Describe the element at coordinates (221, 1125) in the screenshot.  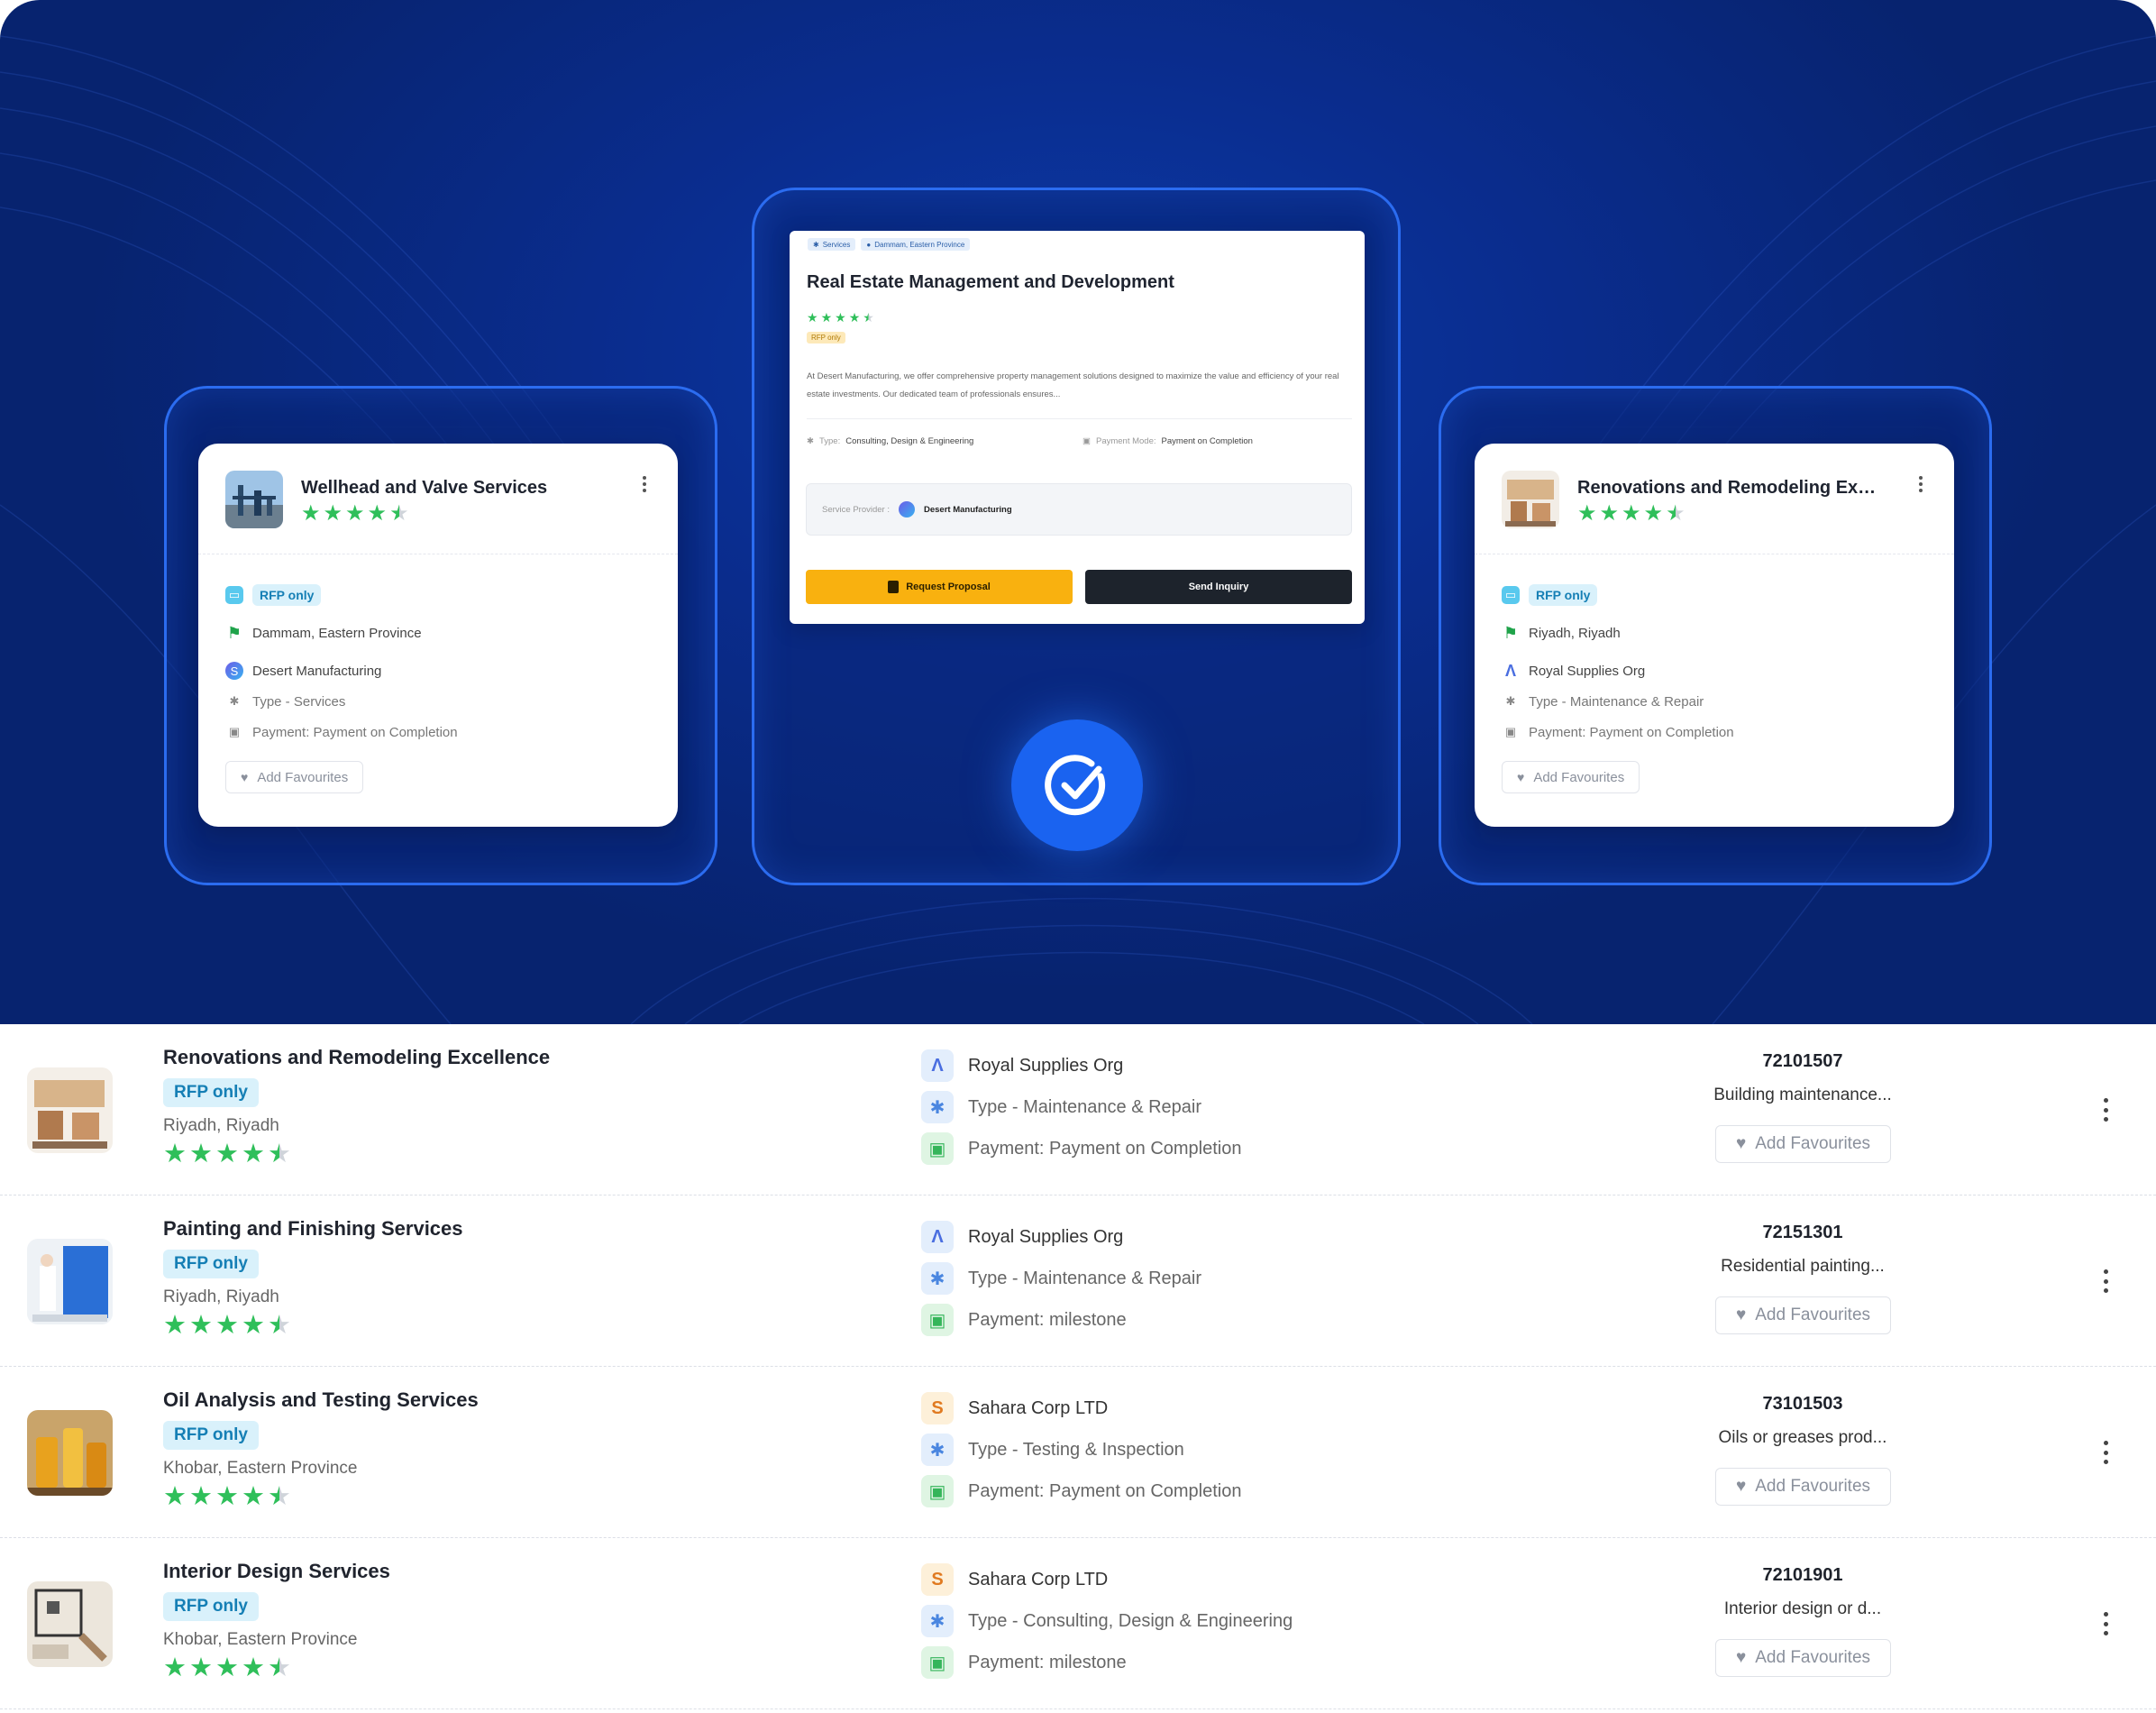
I see `location-text: Riyadh, Riyadh` at that location.